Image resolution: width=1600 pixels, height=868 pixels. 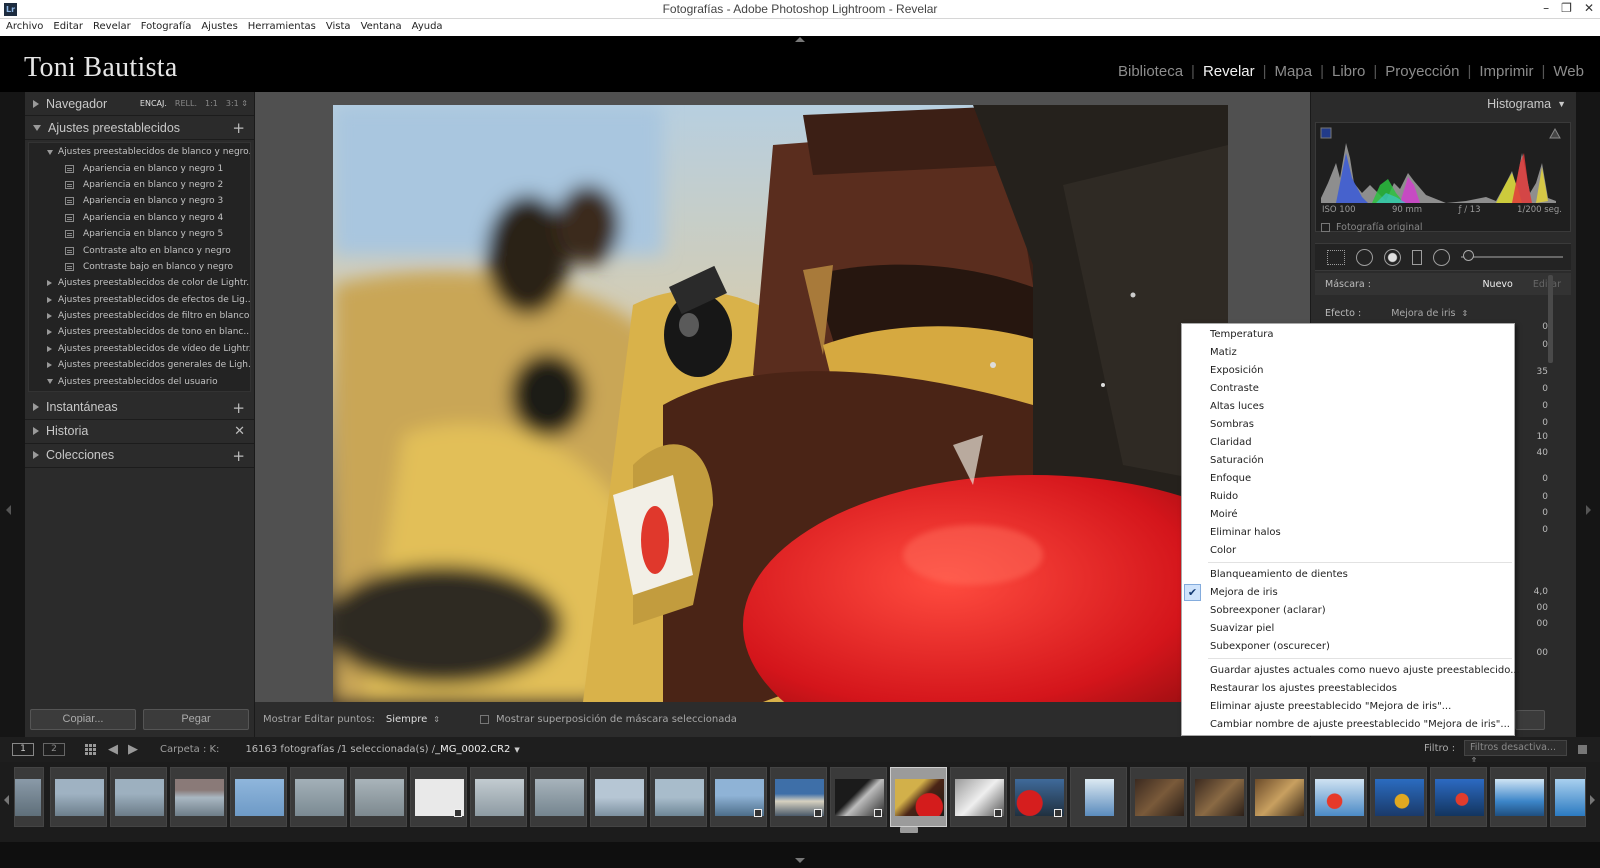 I want to click on clear-history-icon: ✕, so click(x=239, y=431).